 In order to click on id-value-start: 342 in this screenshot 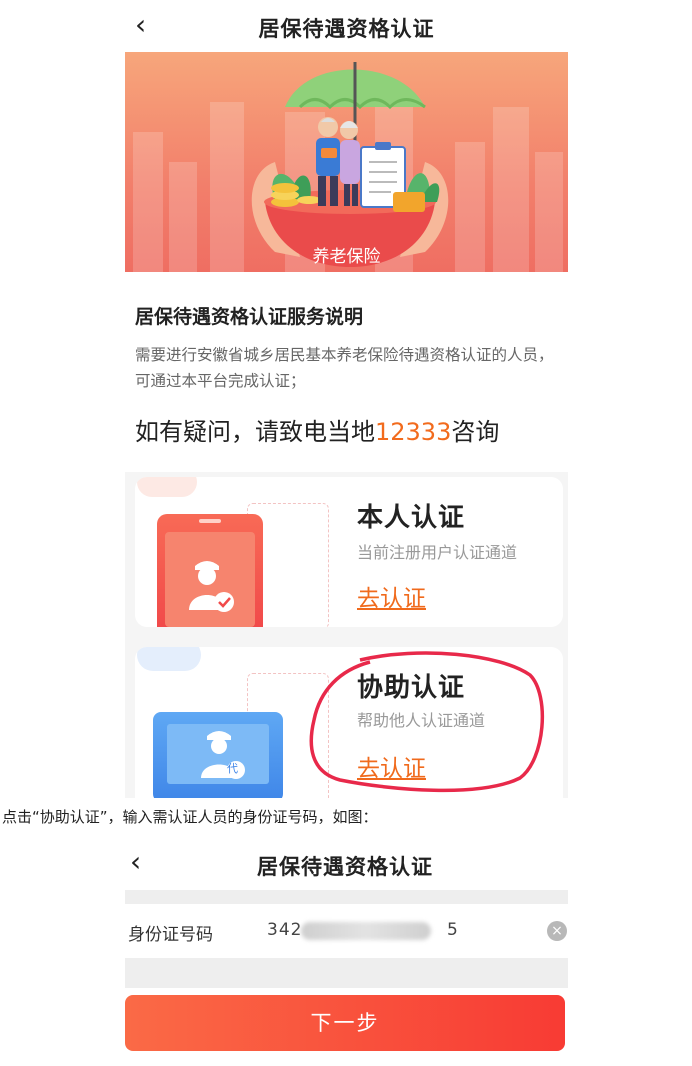, I will do `click(285, 930)`.